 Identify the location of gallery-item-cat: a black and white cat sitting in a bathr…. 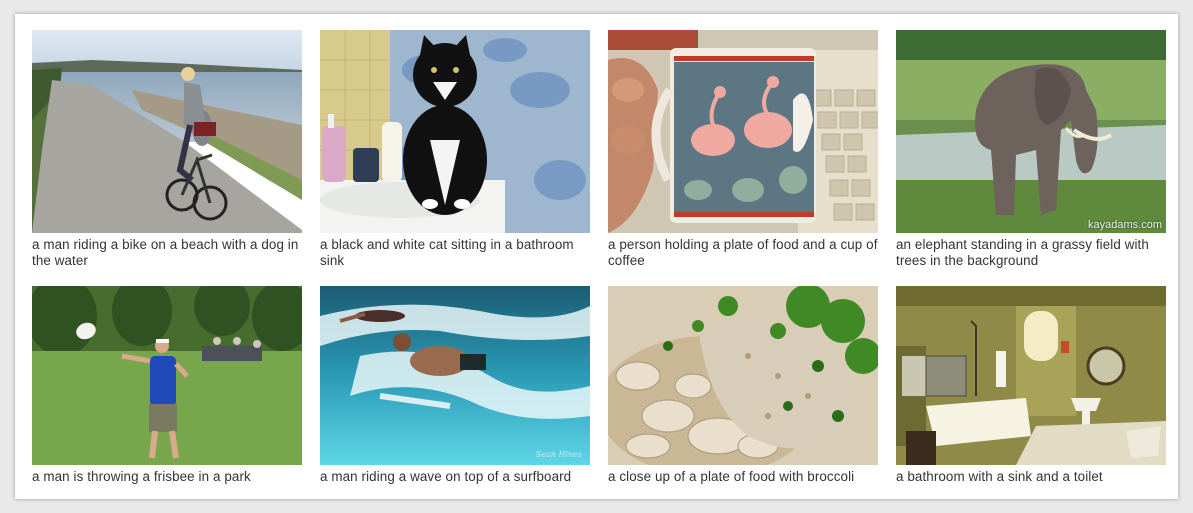
(455, 149).